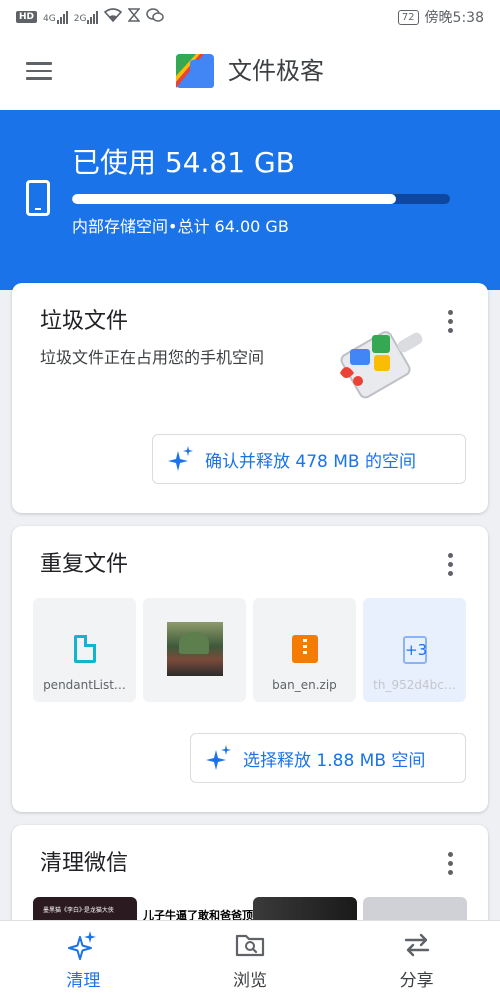 This screenshot has height=1000, width=500. I want to click on nav-browse: 浏览, so click(250, 960).